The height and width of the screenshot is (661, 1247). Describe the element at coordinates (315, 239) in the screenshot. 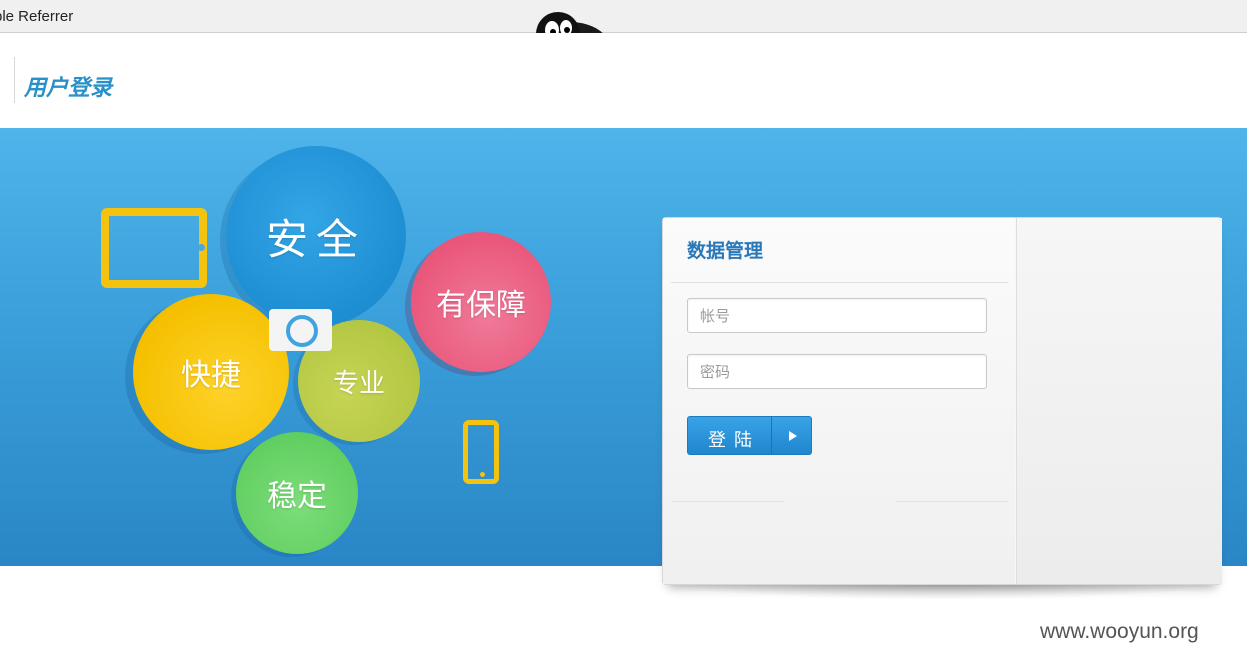

I see `bubble-safe-label: 安全` at that location.